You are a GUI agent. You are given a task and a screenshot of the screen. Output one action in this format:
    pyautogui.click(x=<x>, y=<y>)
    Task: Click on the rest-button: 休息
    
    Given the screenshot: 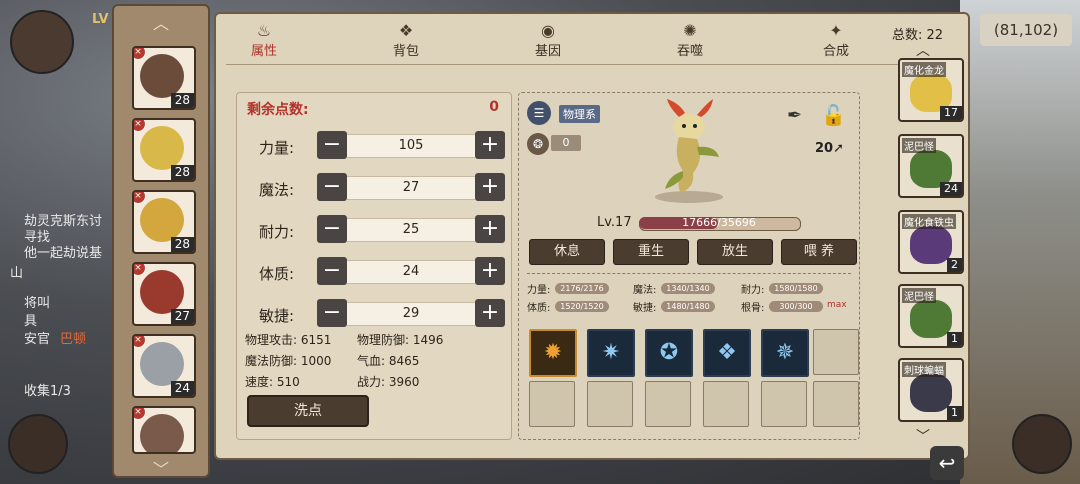 What is the action you would take?
    pyautogui.click(x=567, y=252)
    